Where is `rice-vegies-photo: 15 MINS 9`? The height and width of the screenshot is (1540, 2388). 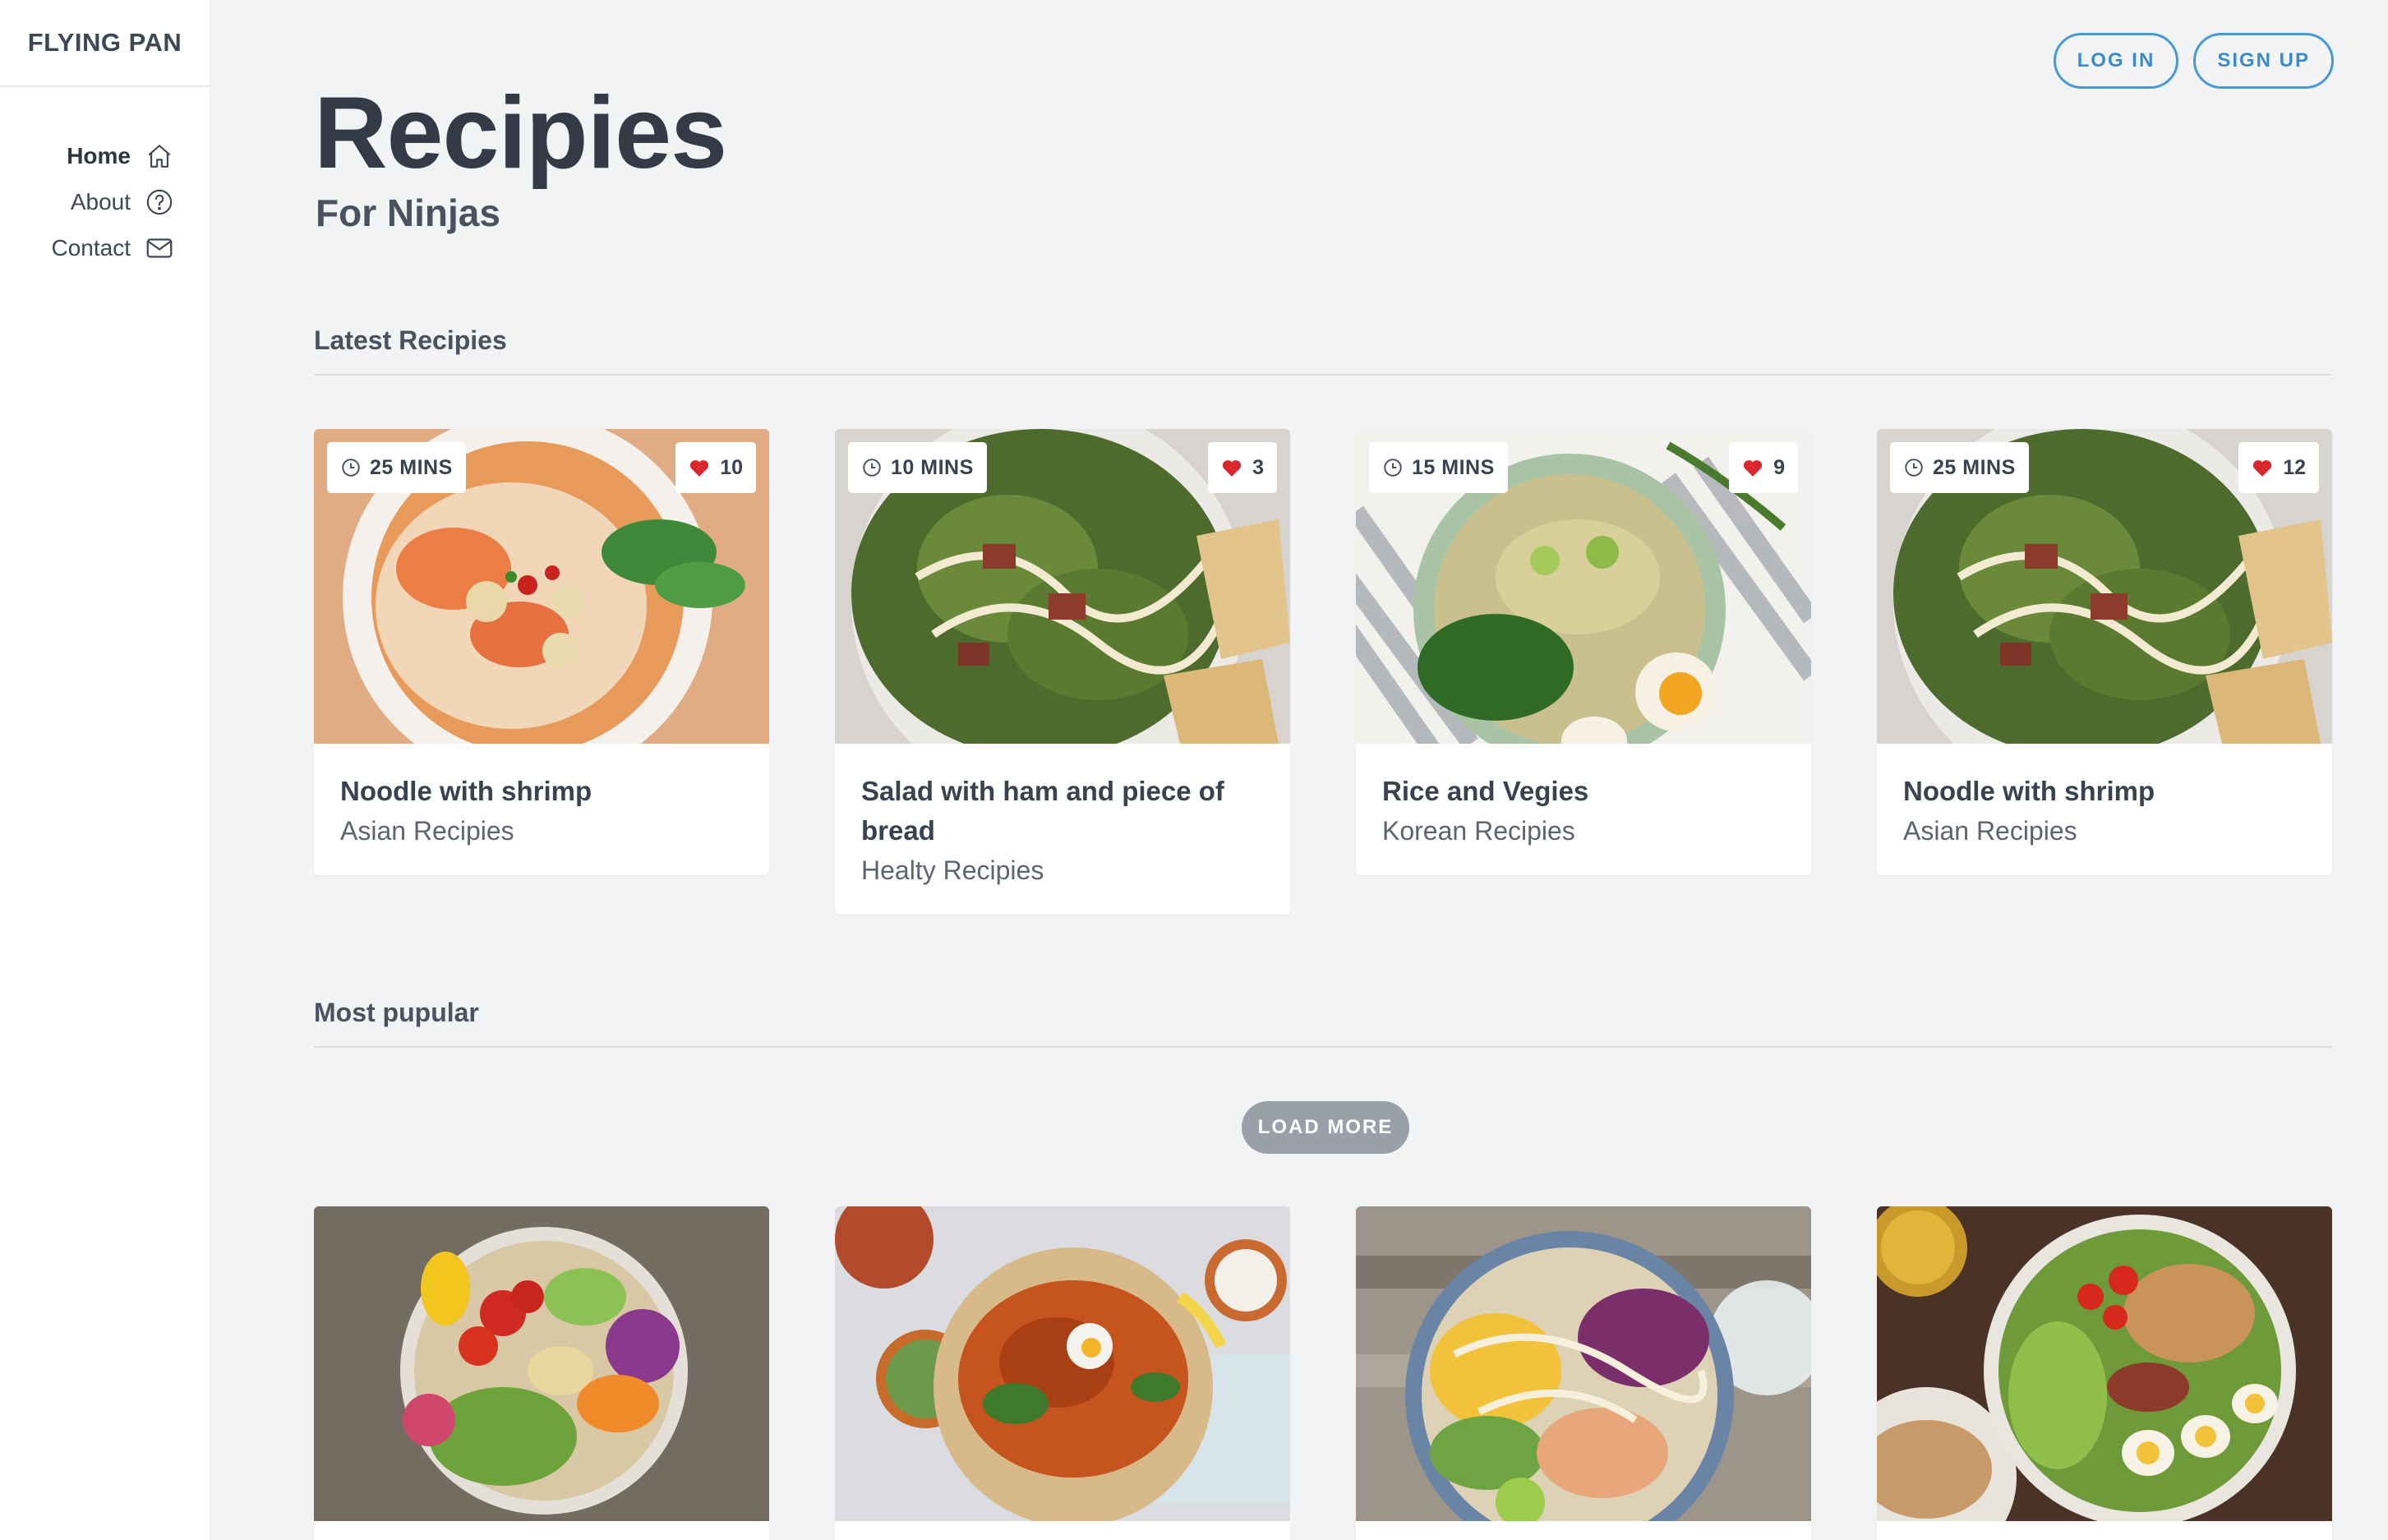 rice-vegies-photo: 15 MINS 9 is located at coordinates (1583, 586).